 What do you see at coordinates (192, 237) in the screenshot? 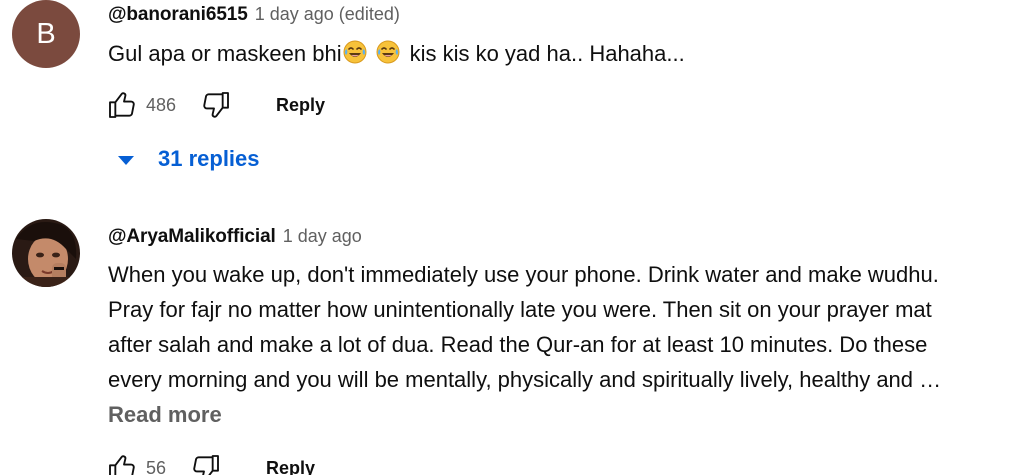
I see `author-name: @AryaMalikofficial` at bounding box center [192, 237].